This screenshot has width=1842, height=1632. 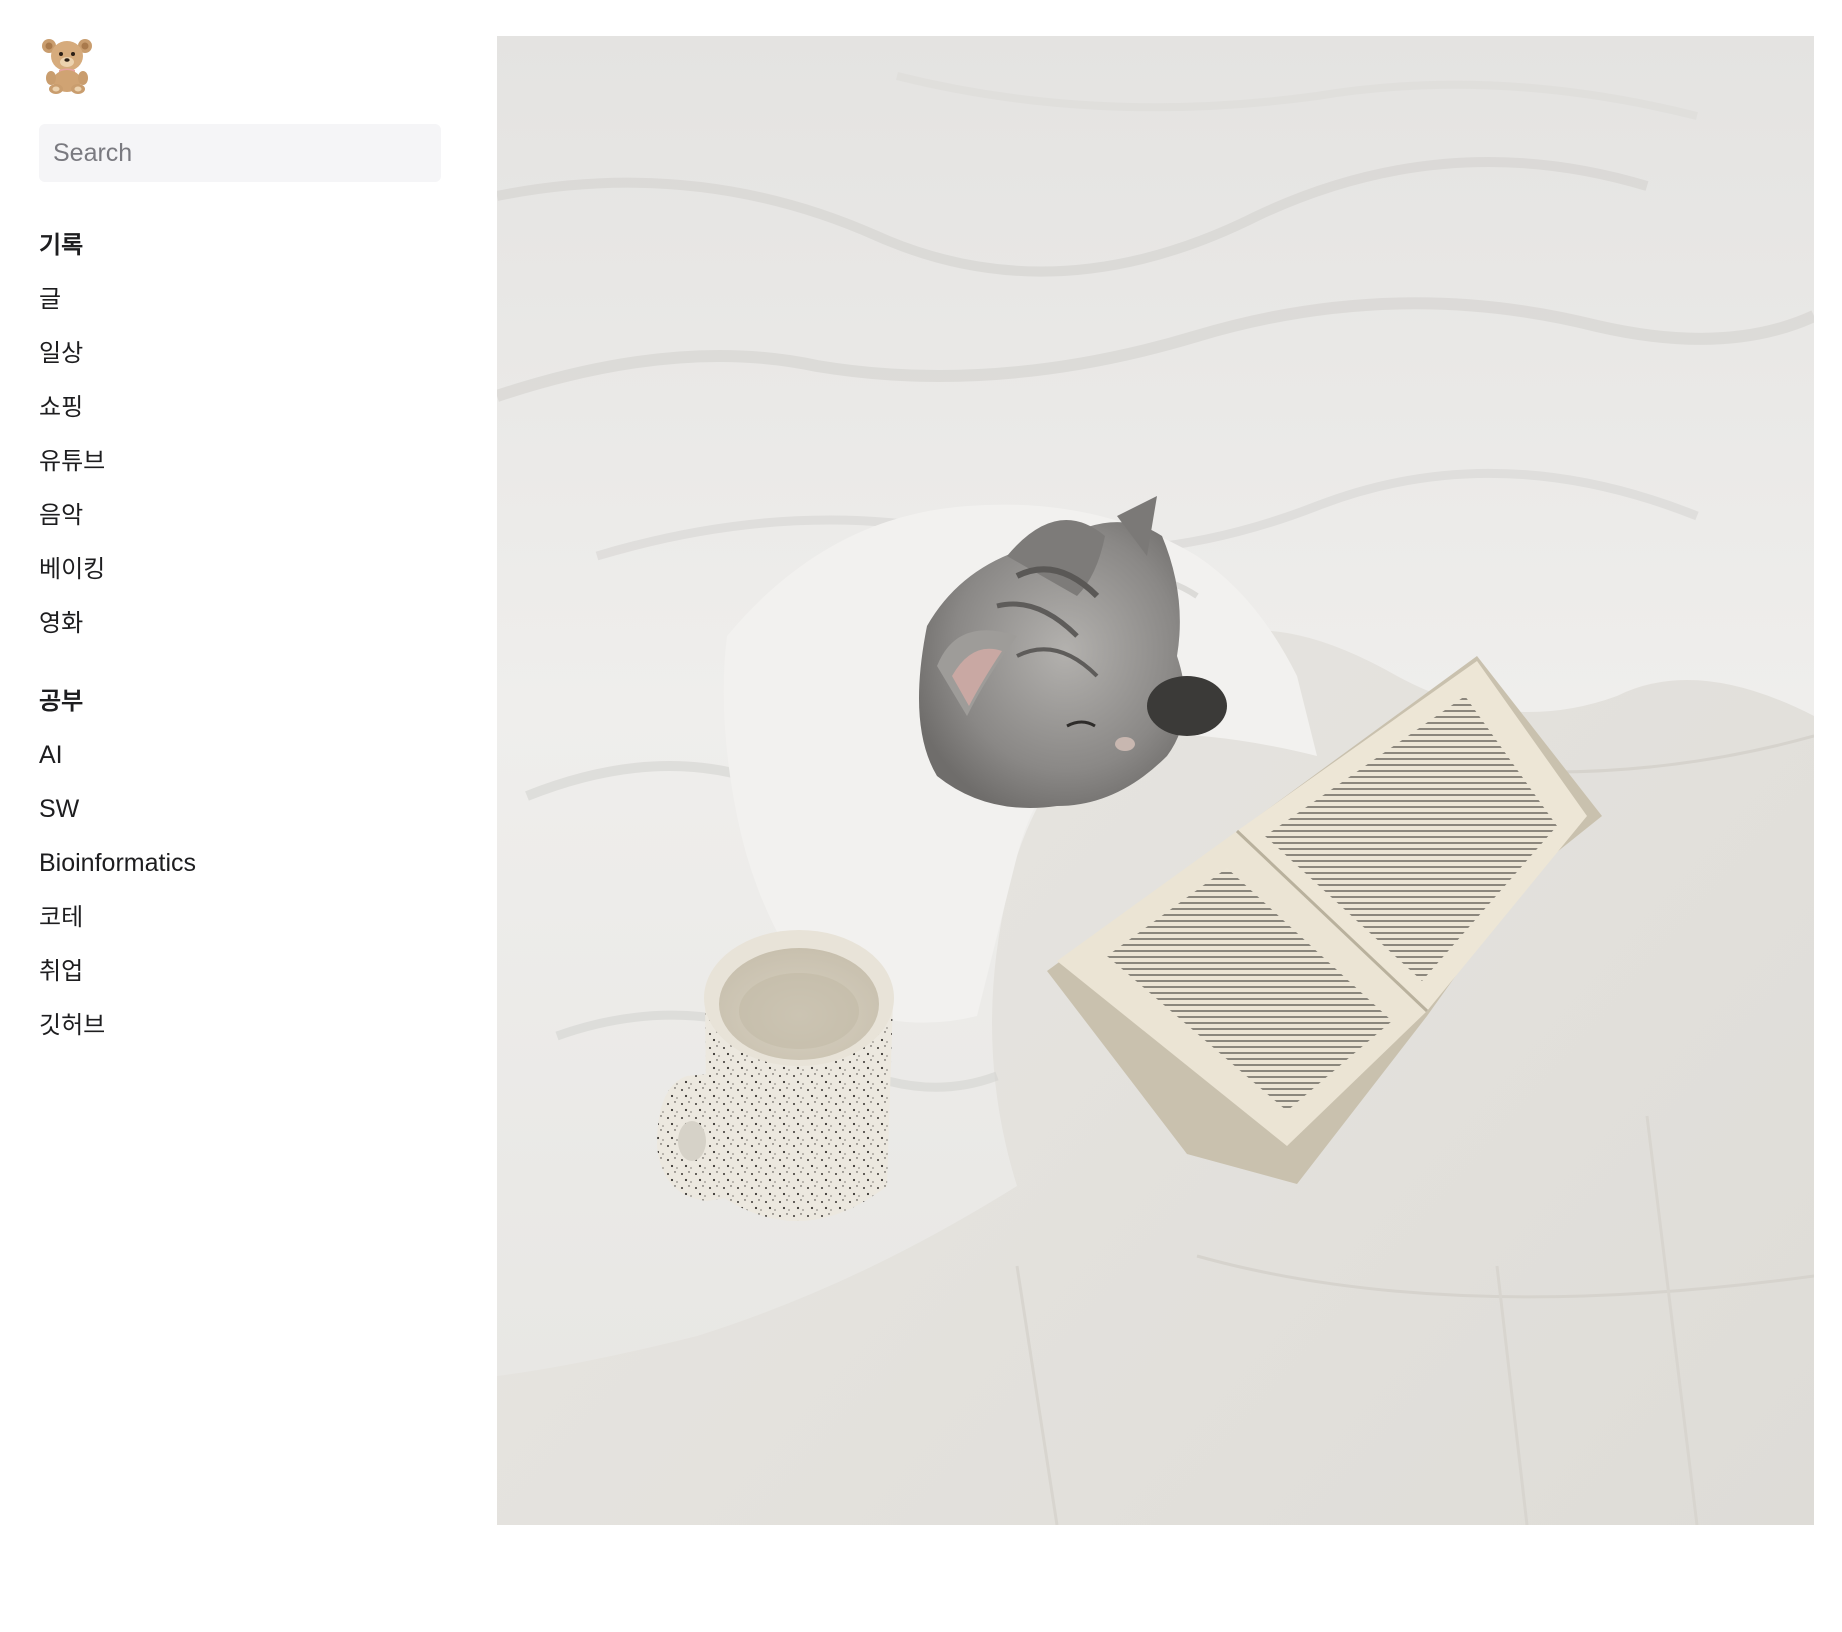 I want to click on nav-item-music: 음악, so click(x=240, y=515).